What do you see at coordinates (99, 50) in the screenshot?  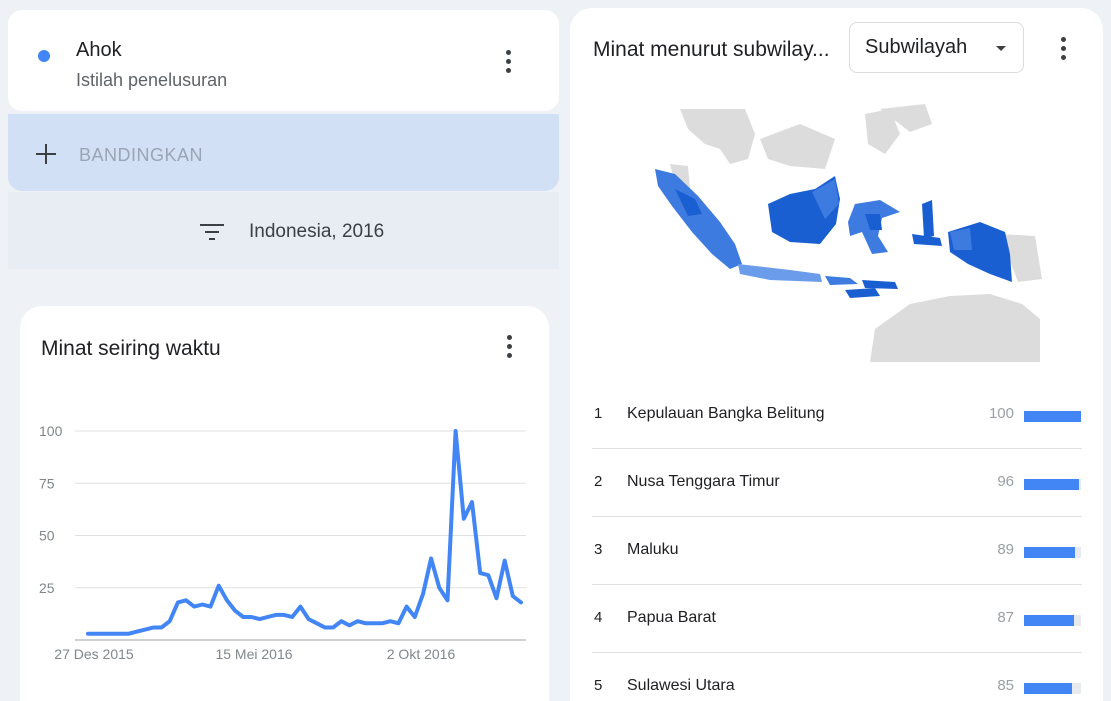 I see `search-term-name: Ahok` at bounding box center [99, 50].